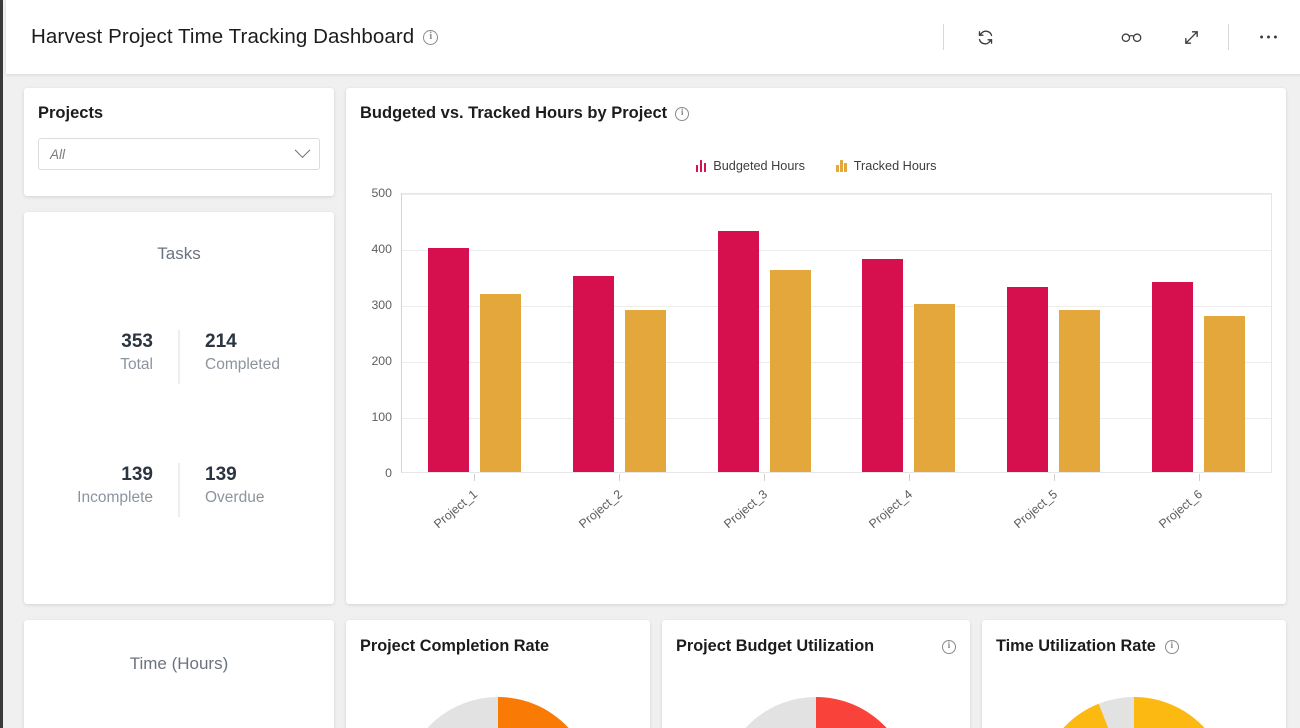 This screenshot has height=728, width=1300. What do you see at coordinates (256, 485) in the screenshot?
I see `tasks-metric-overdue: 139 Overdue` at bounding box center [256, 485].